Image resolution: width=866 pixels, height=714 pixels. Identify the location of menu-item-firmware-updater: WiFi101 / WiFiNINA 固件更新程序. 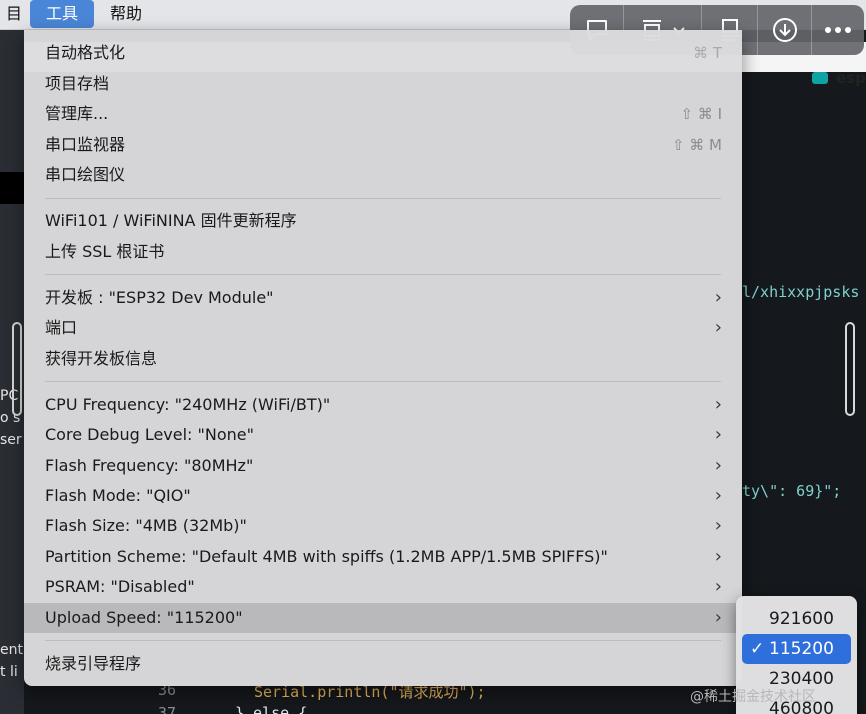
(383, 221).